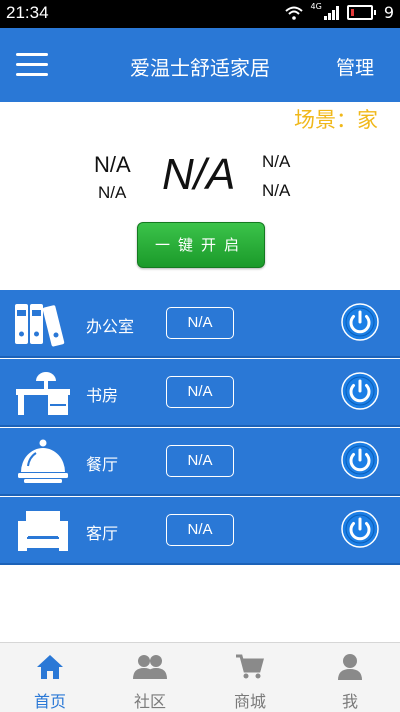  Describe the element at coordinates (40, 325) in the screenshot. I see `binders-icon` at that location.